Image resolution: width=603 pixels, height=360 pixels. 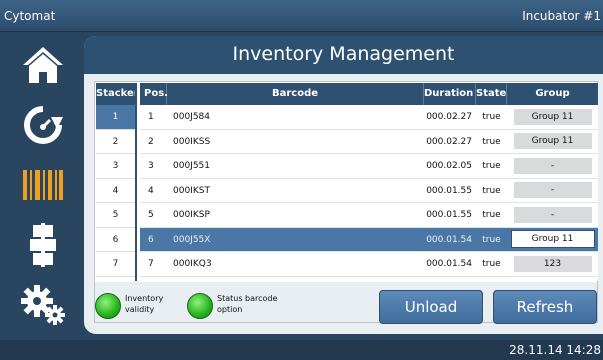 What do you see at coordinates (115, 239) in the screenshot?
I see `stacker-item: 6` at bounding box center [115, 239].